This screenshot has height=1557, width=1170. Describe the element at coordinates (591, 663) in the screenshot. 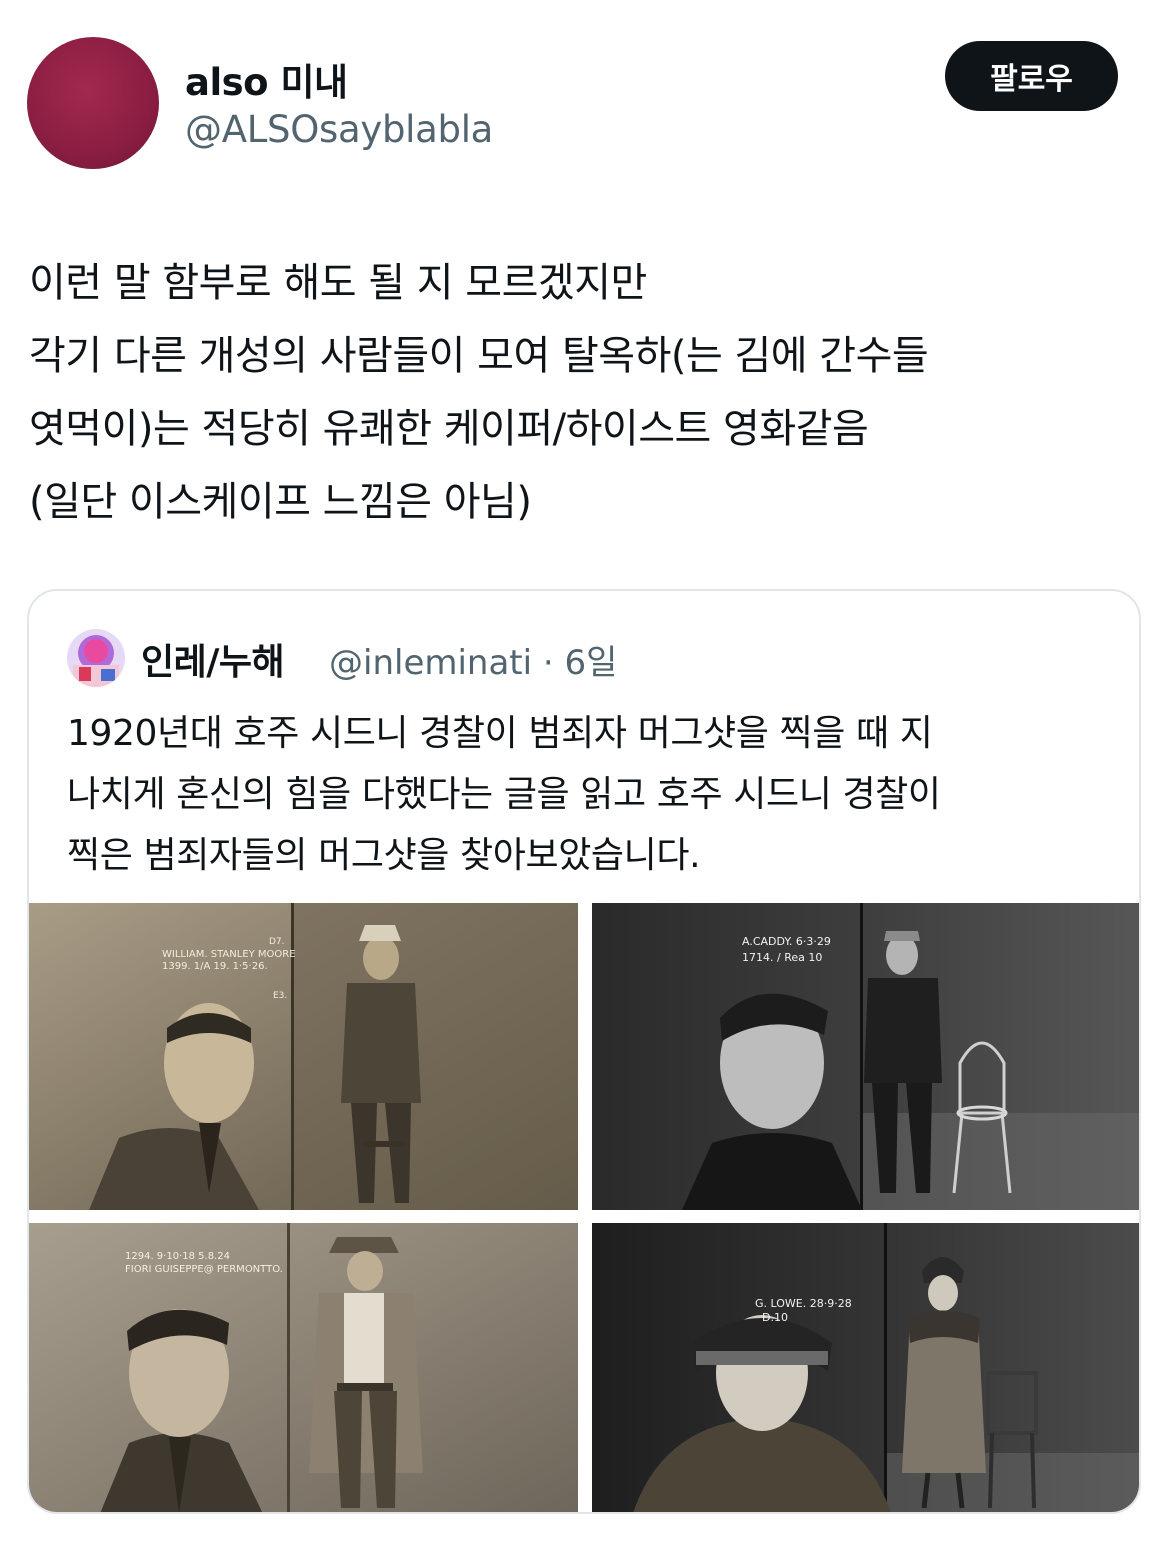

I see `quoted-time: 6일` at that location.